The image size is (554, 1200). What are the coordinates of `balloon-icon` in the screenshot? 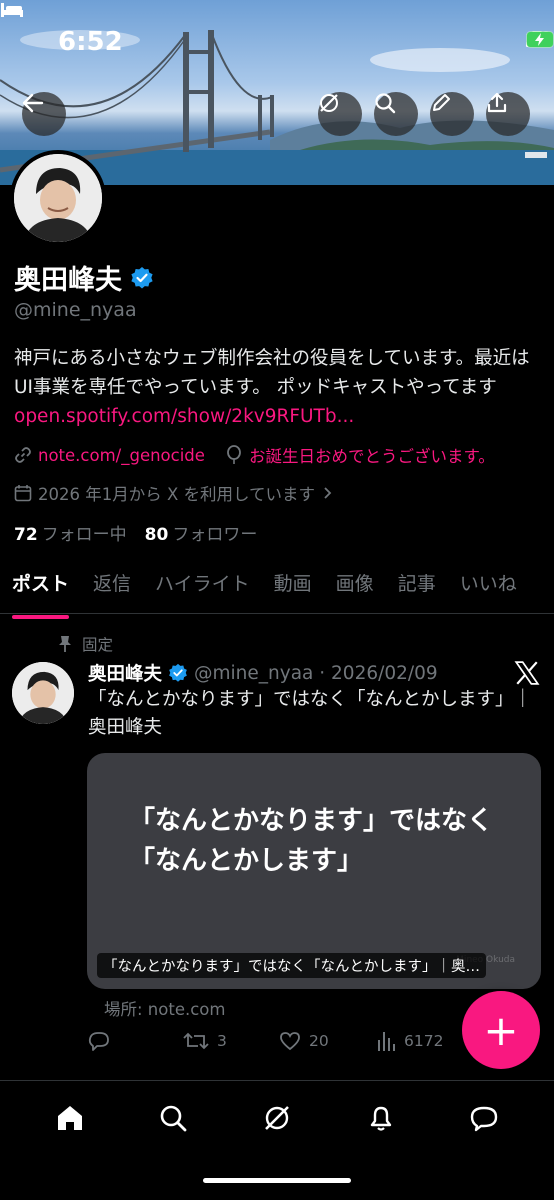 It's located at (234, 454).